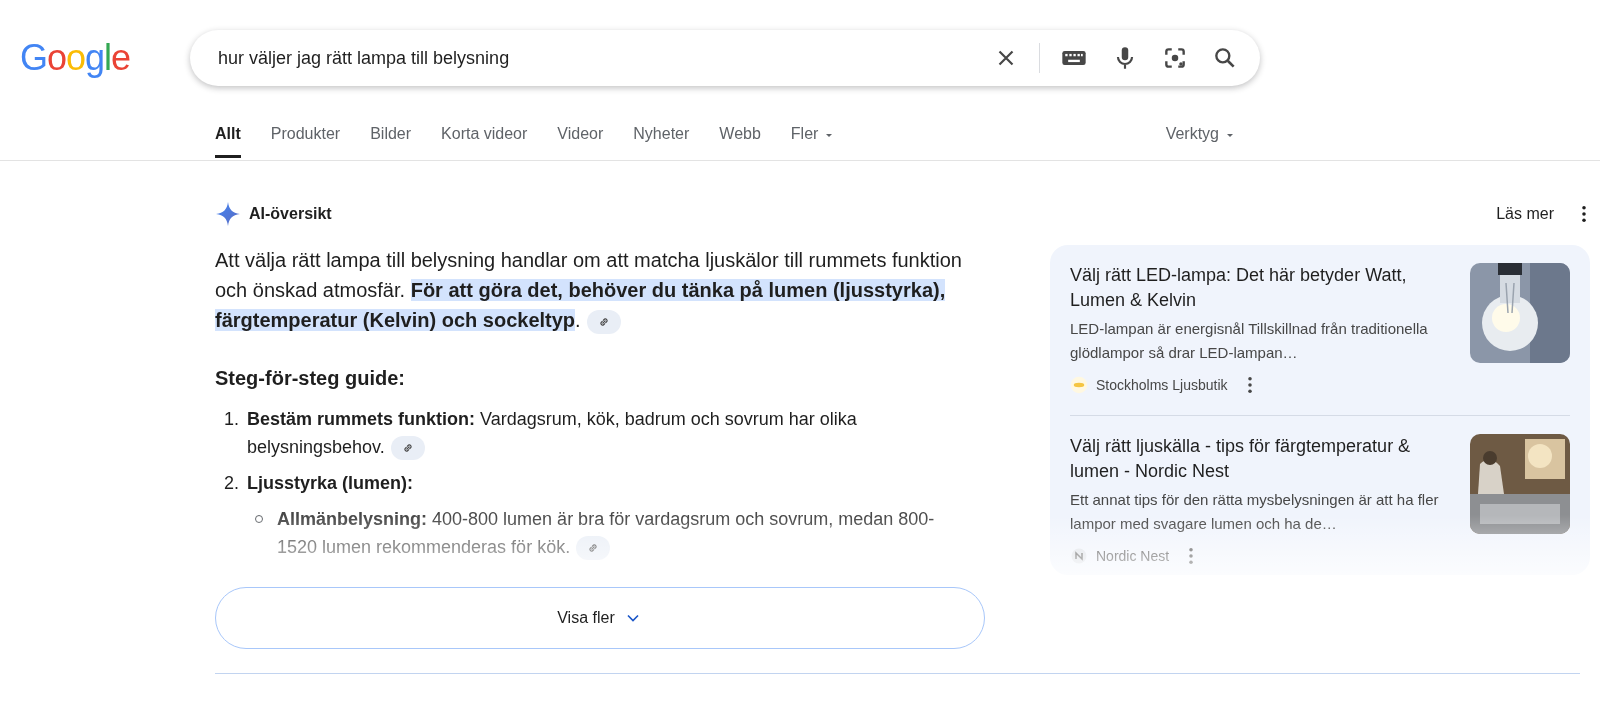 The width and height of the screenshot is (1600, 705). I want to click on read-more-link: Läs mer, so click(1525, 214).